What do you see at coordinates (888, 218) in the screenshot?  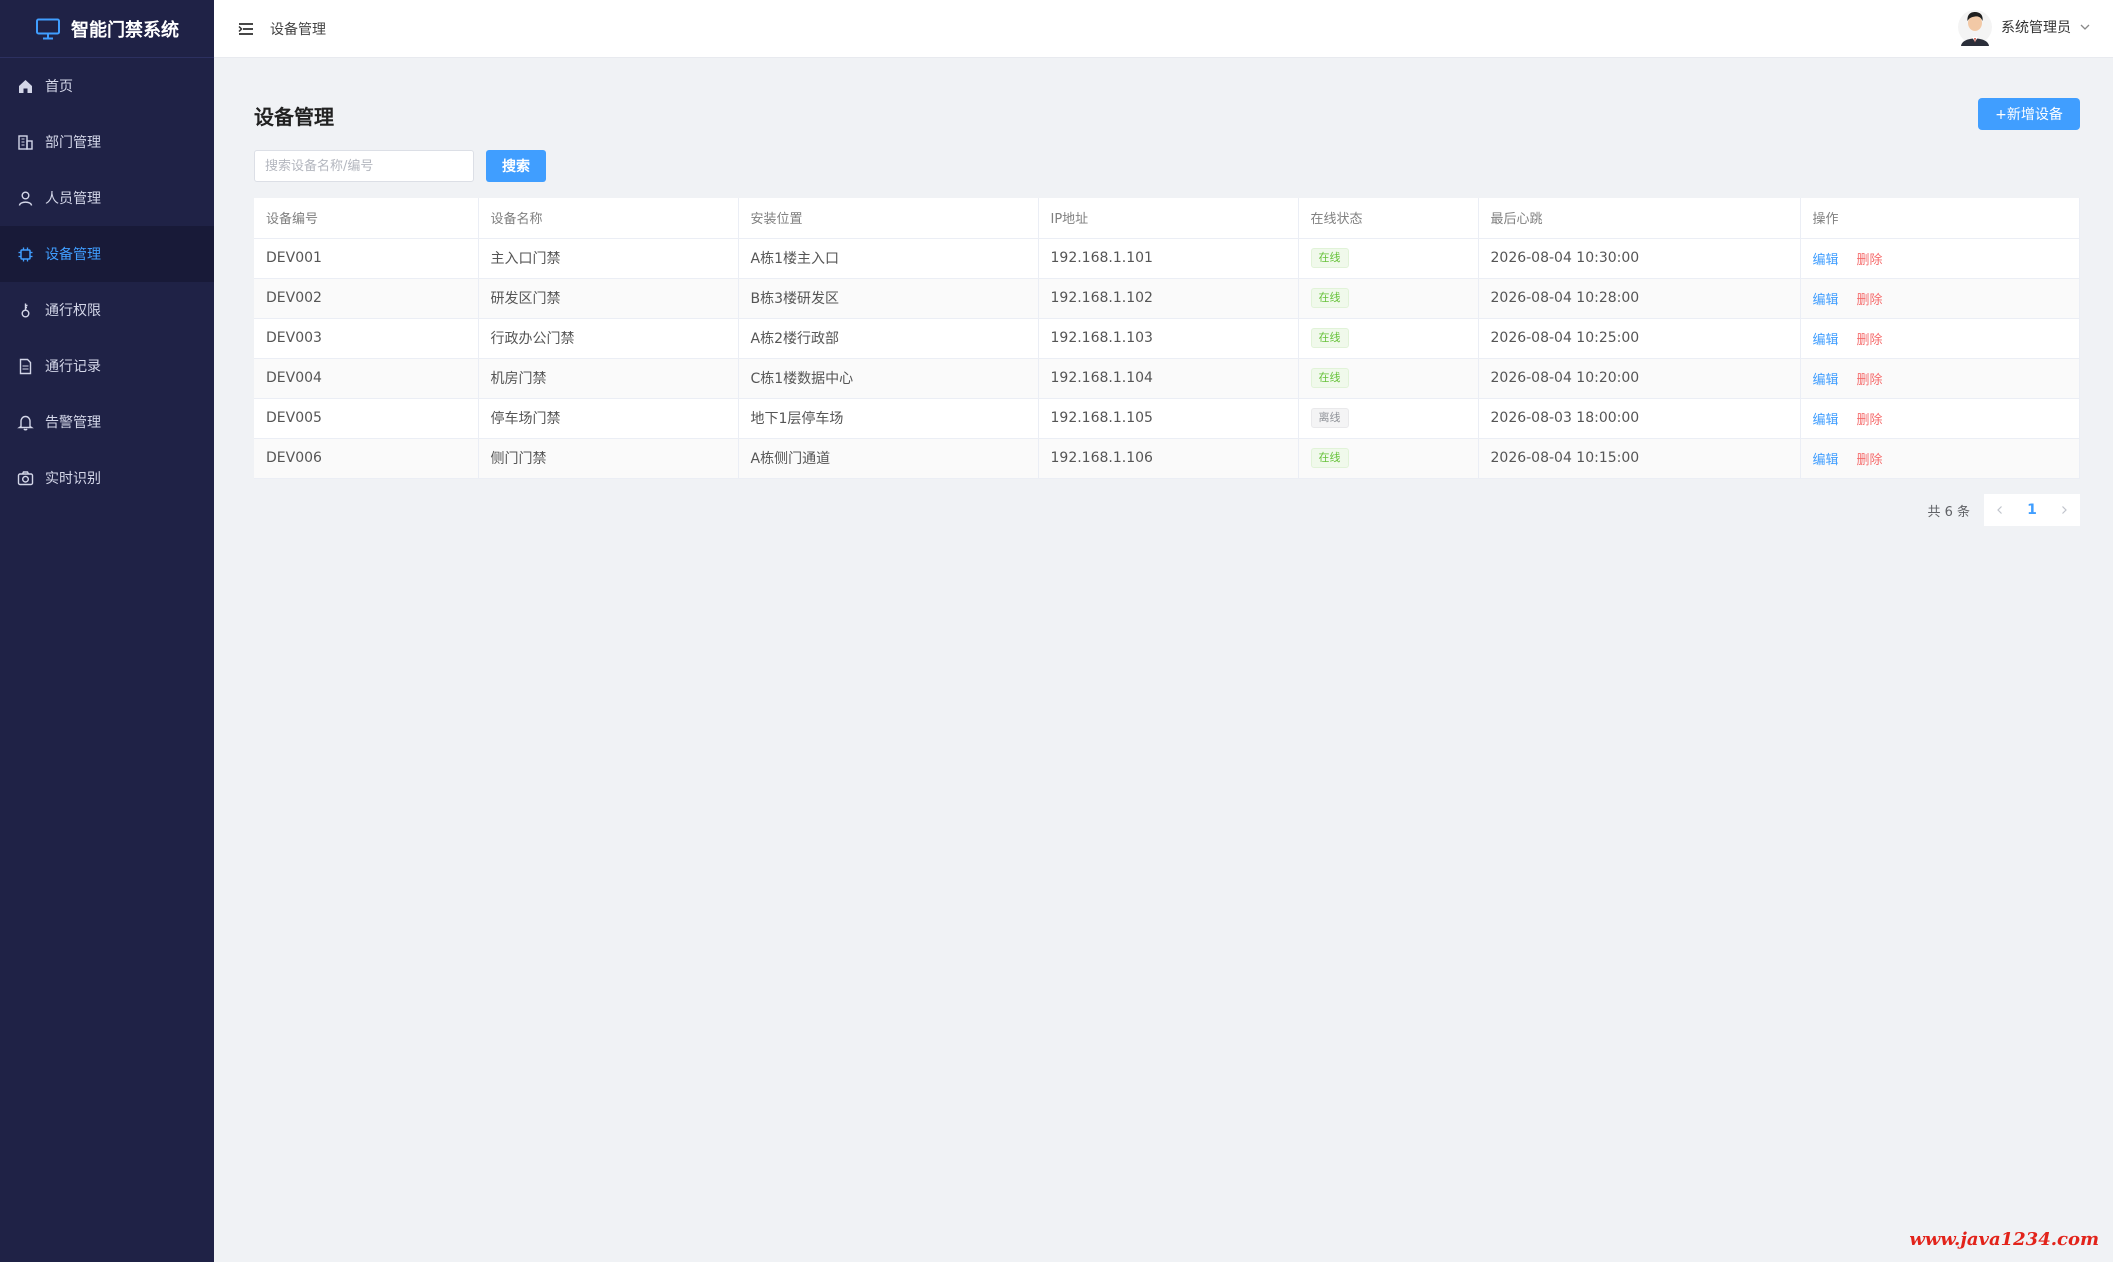 I see `column-header-location: 安装位置` at bounding box center [888, 218].